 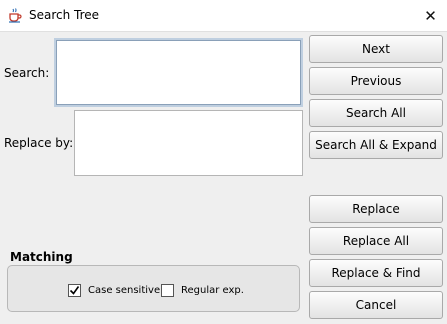 I want to click on cancel-button: Cancel, so click(x=376, y=305).